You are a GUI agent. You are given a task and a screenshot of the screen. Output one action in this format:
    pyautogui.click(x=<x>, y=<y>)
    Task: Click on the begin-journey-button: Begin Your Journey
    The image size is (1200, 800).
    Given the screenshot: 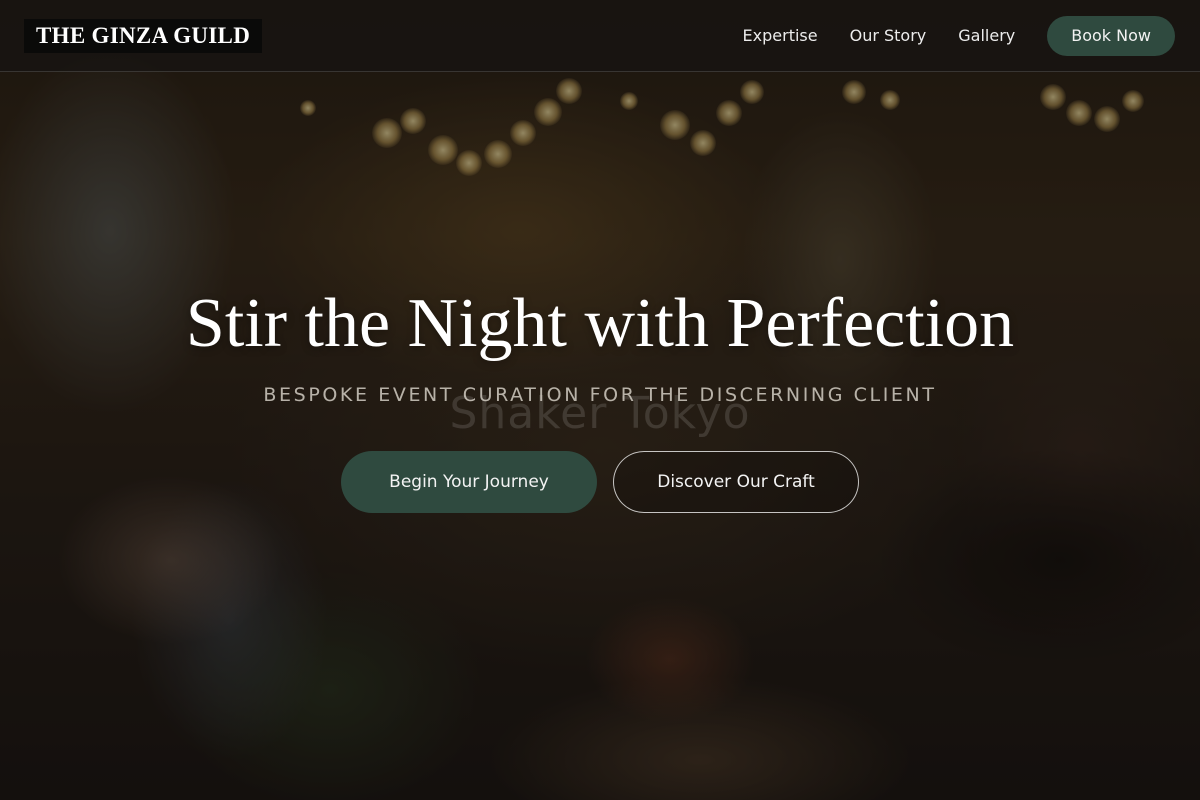 What is the action you would take?
    pyautogui.click(x=469, y=482)
    